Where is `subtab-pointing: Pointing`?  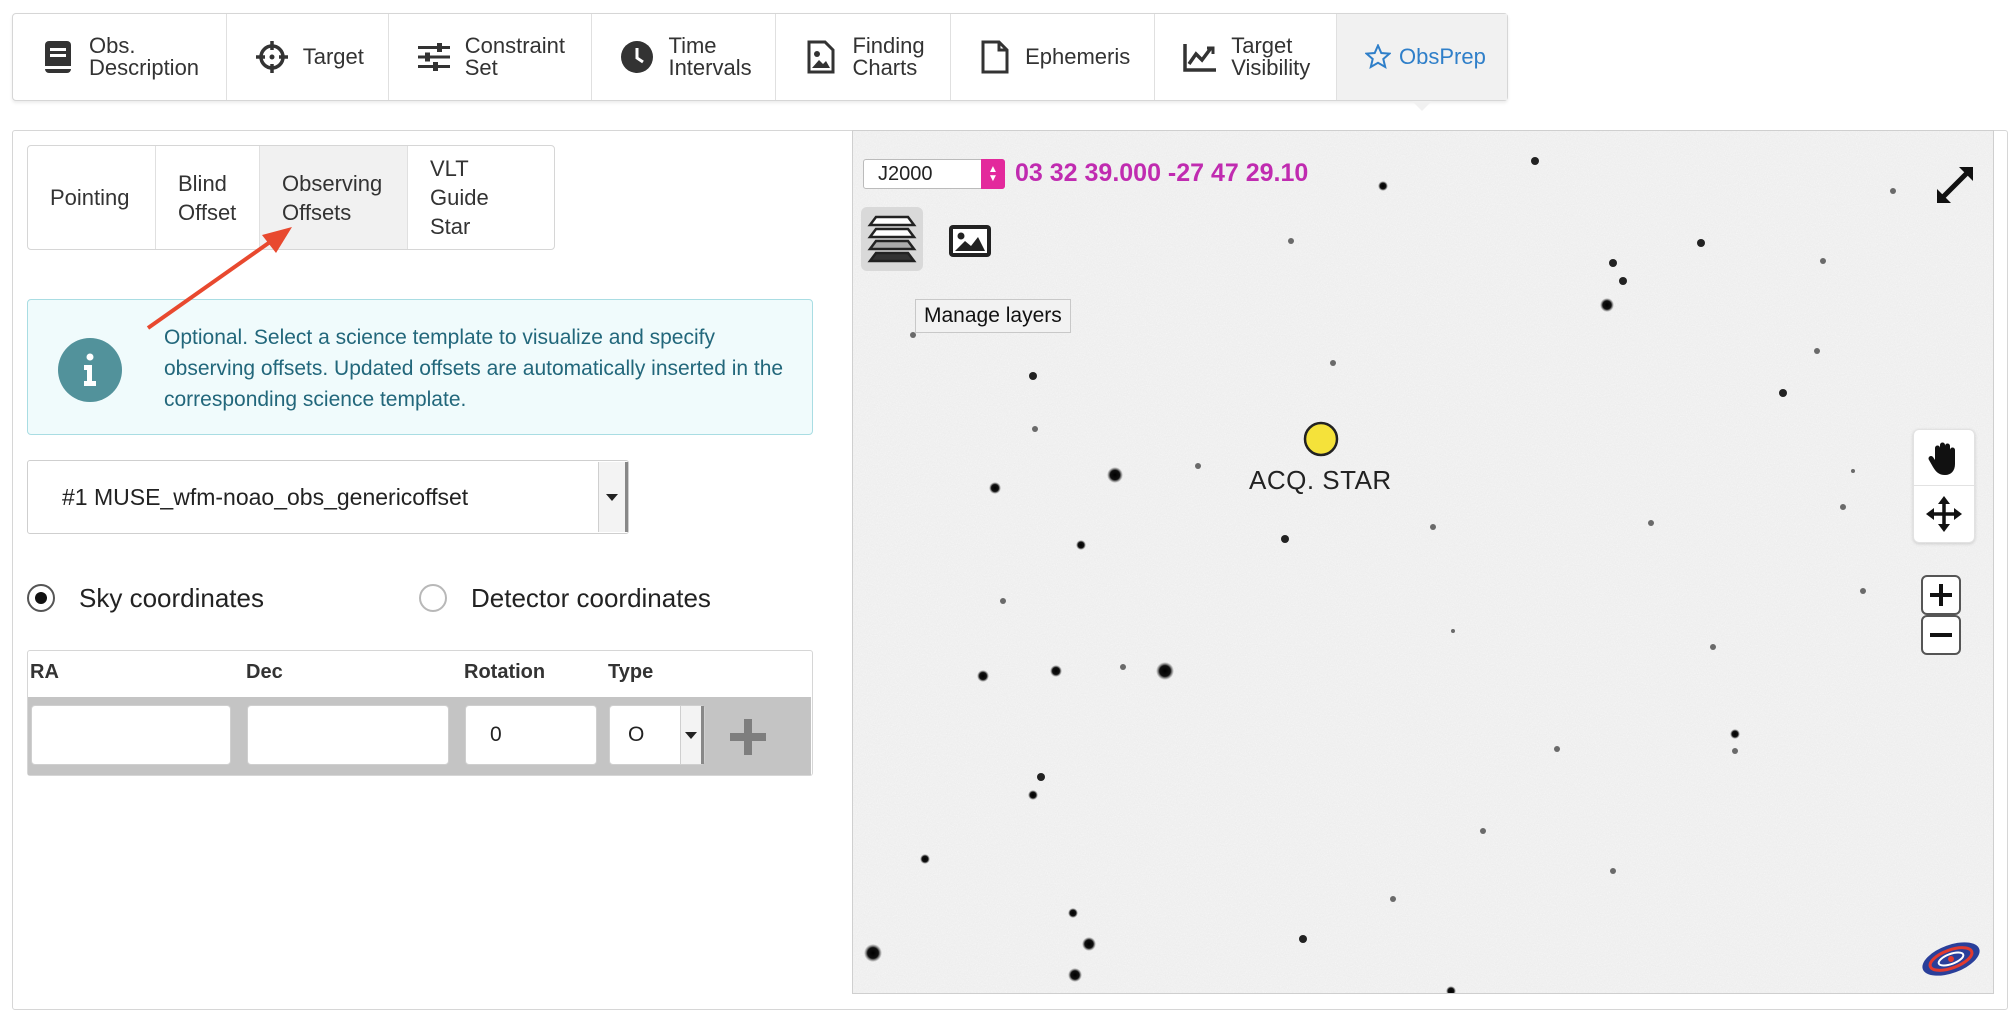 subtab-pointing: Pointing is located at coordinates (92, 197).